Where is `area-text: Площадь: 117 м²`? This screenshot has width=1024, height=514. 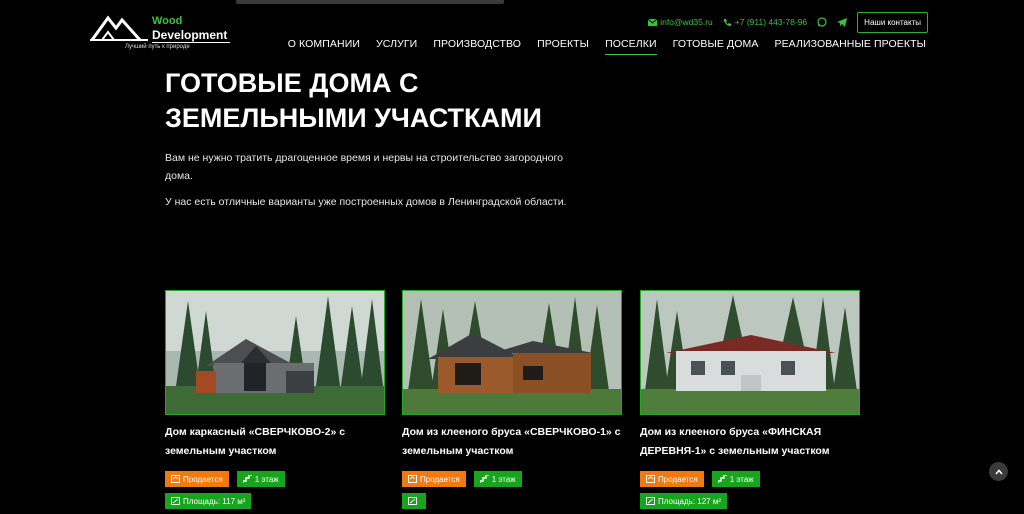
area-text: Площадь: 117 м² is located at coordinates (214, 501).